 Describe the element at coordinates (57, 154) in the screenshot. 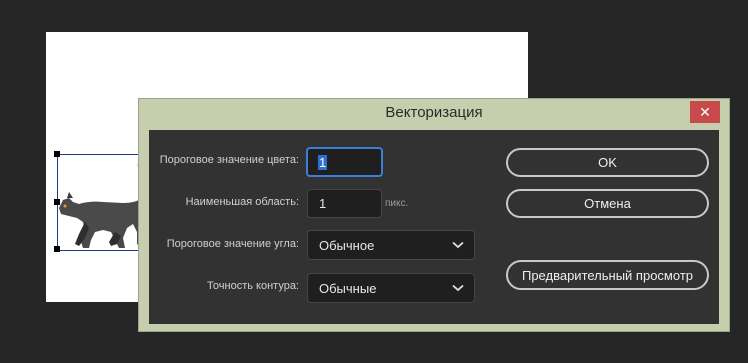

I see `selection-handle-top-left` at that location.